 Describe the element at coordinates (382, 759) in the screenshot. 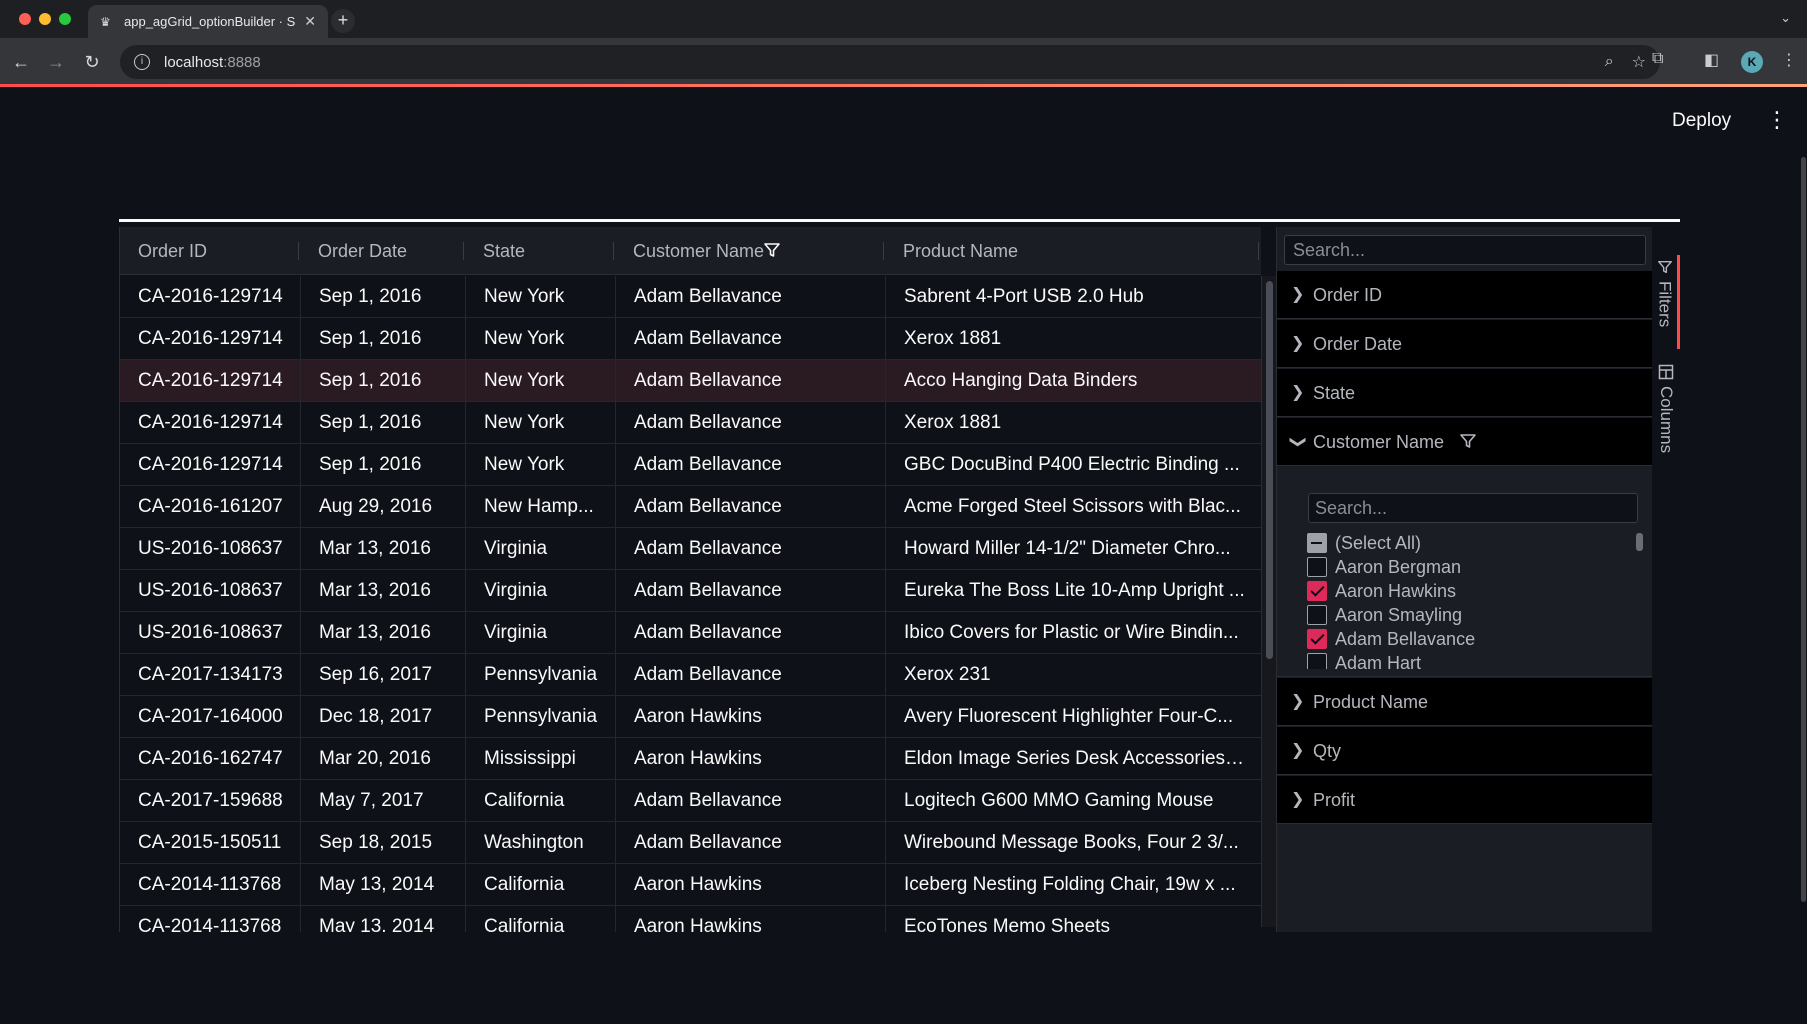

I see `order-date-cell: Mar 20, 2016` at that location.